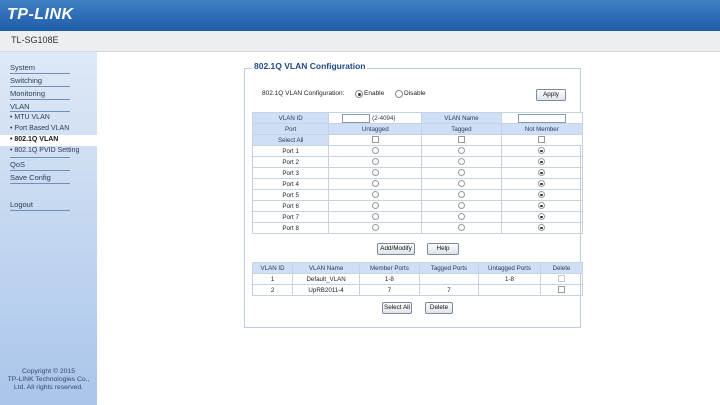 The height and width of the screenshot is (405, 720). Describe the element at coordinates (22, 67) in the screenshot. I see `sidebar-item-system: System` at that location.